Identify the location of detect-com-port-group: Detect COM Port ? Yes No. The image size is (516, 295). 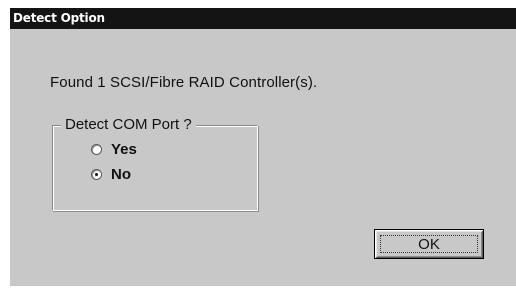
(155, 163).